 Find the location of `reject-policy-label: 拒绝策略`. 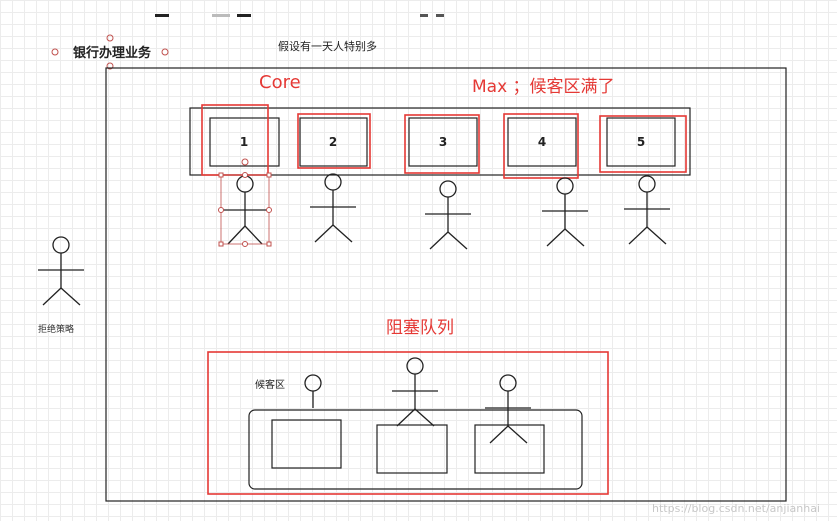

reject-policy-label: 拒绝策略 is located at coordinates (56, 329).